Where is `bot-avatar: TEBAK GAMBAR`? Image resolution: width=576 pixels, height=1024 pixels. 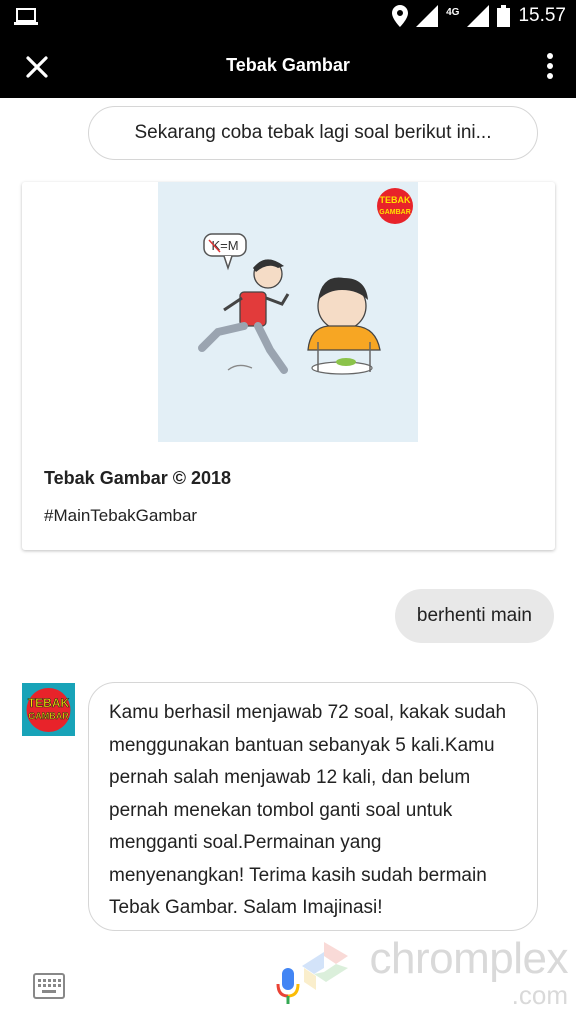
bot-avatar: TEBAK GAMBAR is located at coordinates (48, 709).